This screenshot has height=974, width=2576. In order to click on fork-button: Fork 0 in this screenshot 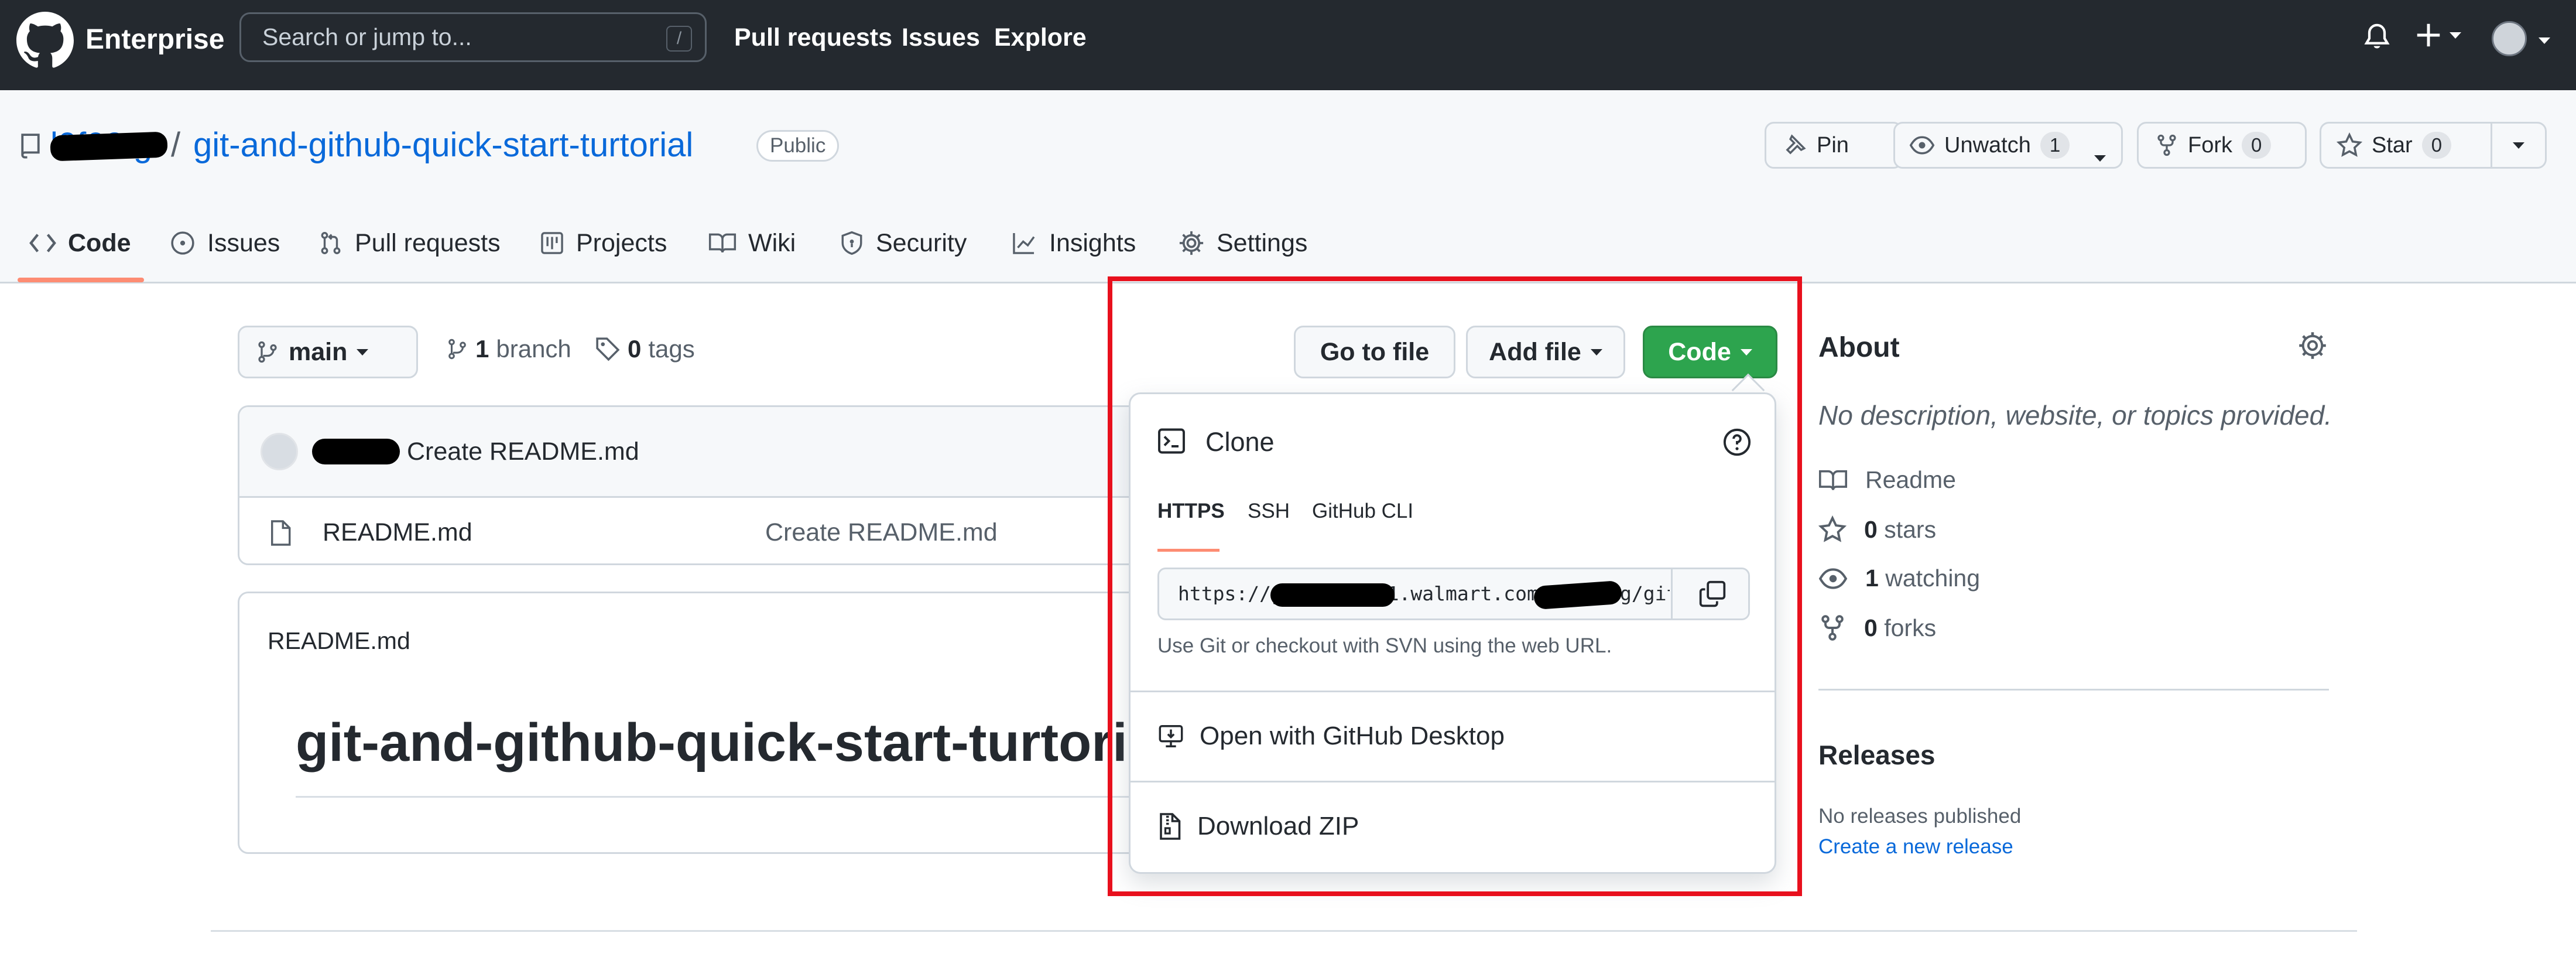, I will do `click(2222, 145)`.